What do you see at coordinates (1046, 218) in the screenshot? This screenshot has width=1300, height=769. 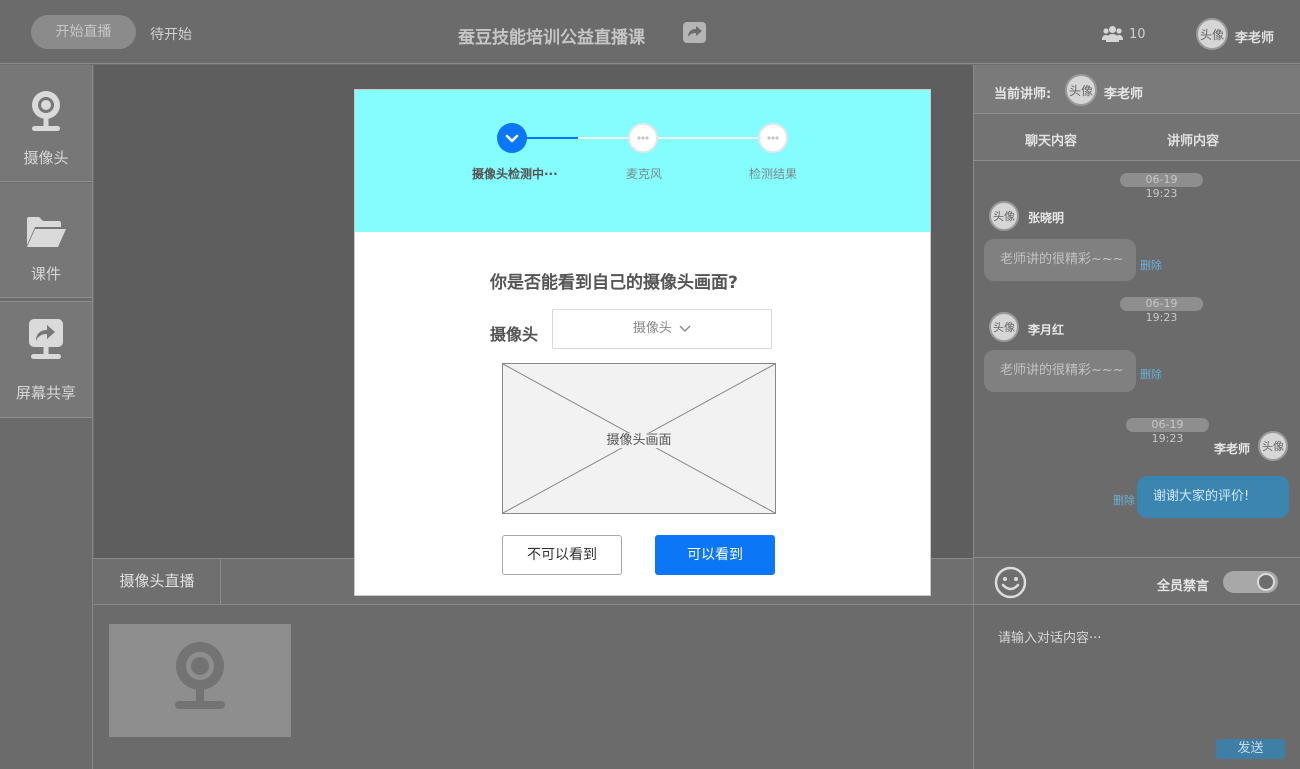 I see `sender-name: 张晓明` at bounding box center [1046, 218].